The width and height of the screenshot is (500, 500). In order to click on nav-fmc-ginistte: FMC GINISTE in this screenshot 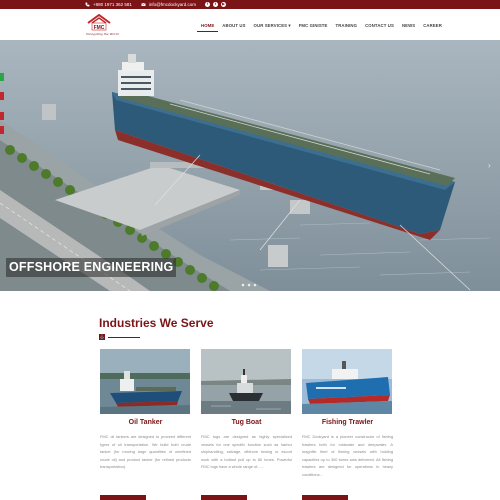, I will do `click(313, 27)`.